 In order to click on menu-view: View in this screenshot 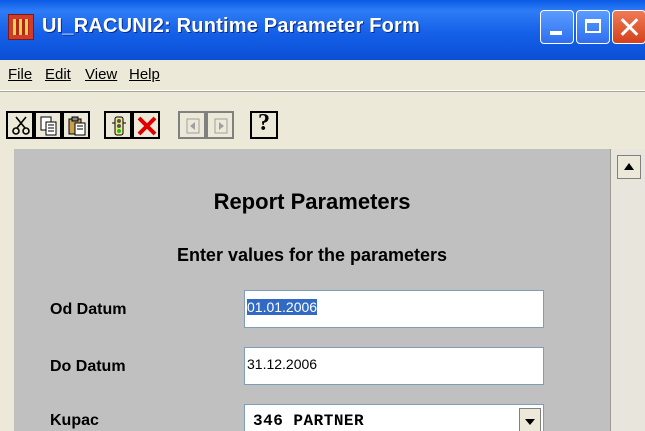, I will do `click(101, 74)`.